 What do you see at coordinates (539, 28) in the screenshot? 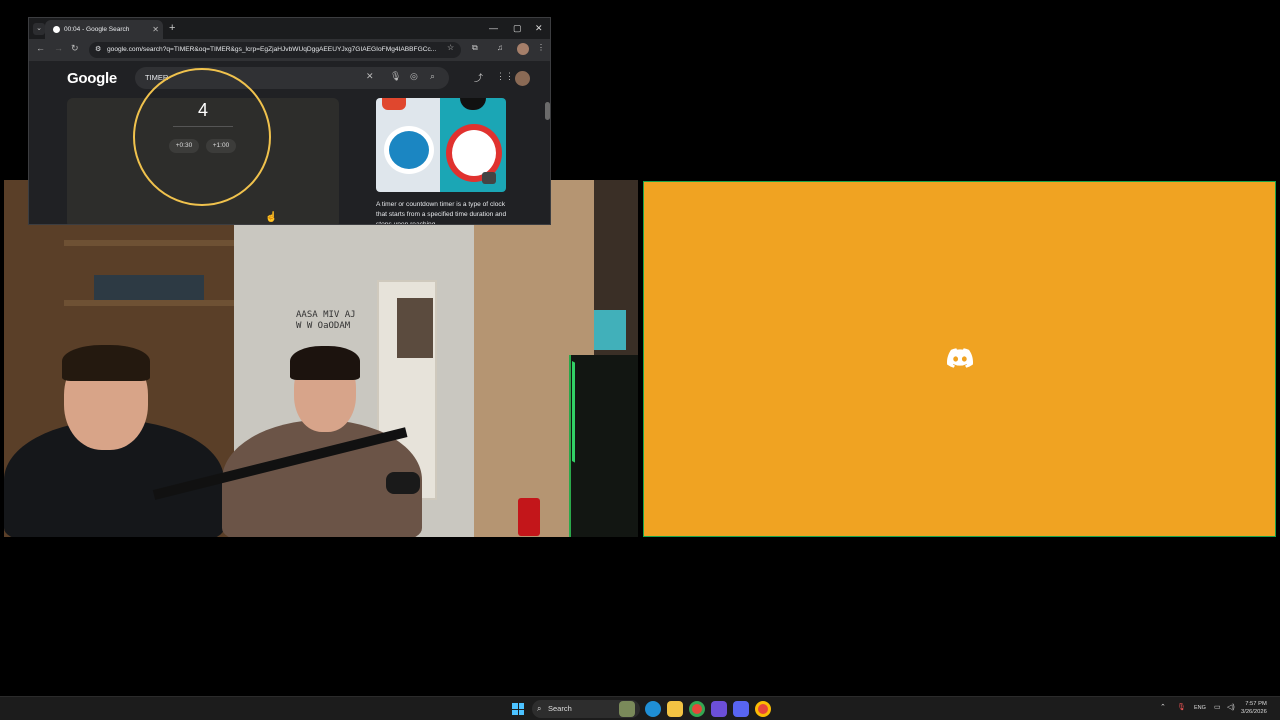
I see `close-window-icon: ✕` at bounding box center [539, 28].